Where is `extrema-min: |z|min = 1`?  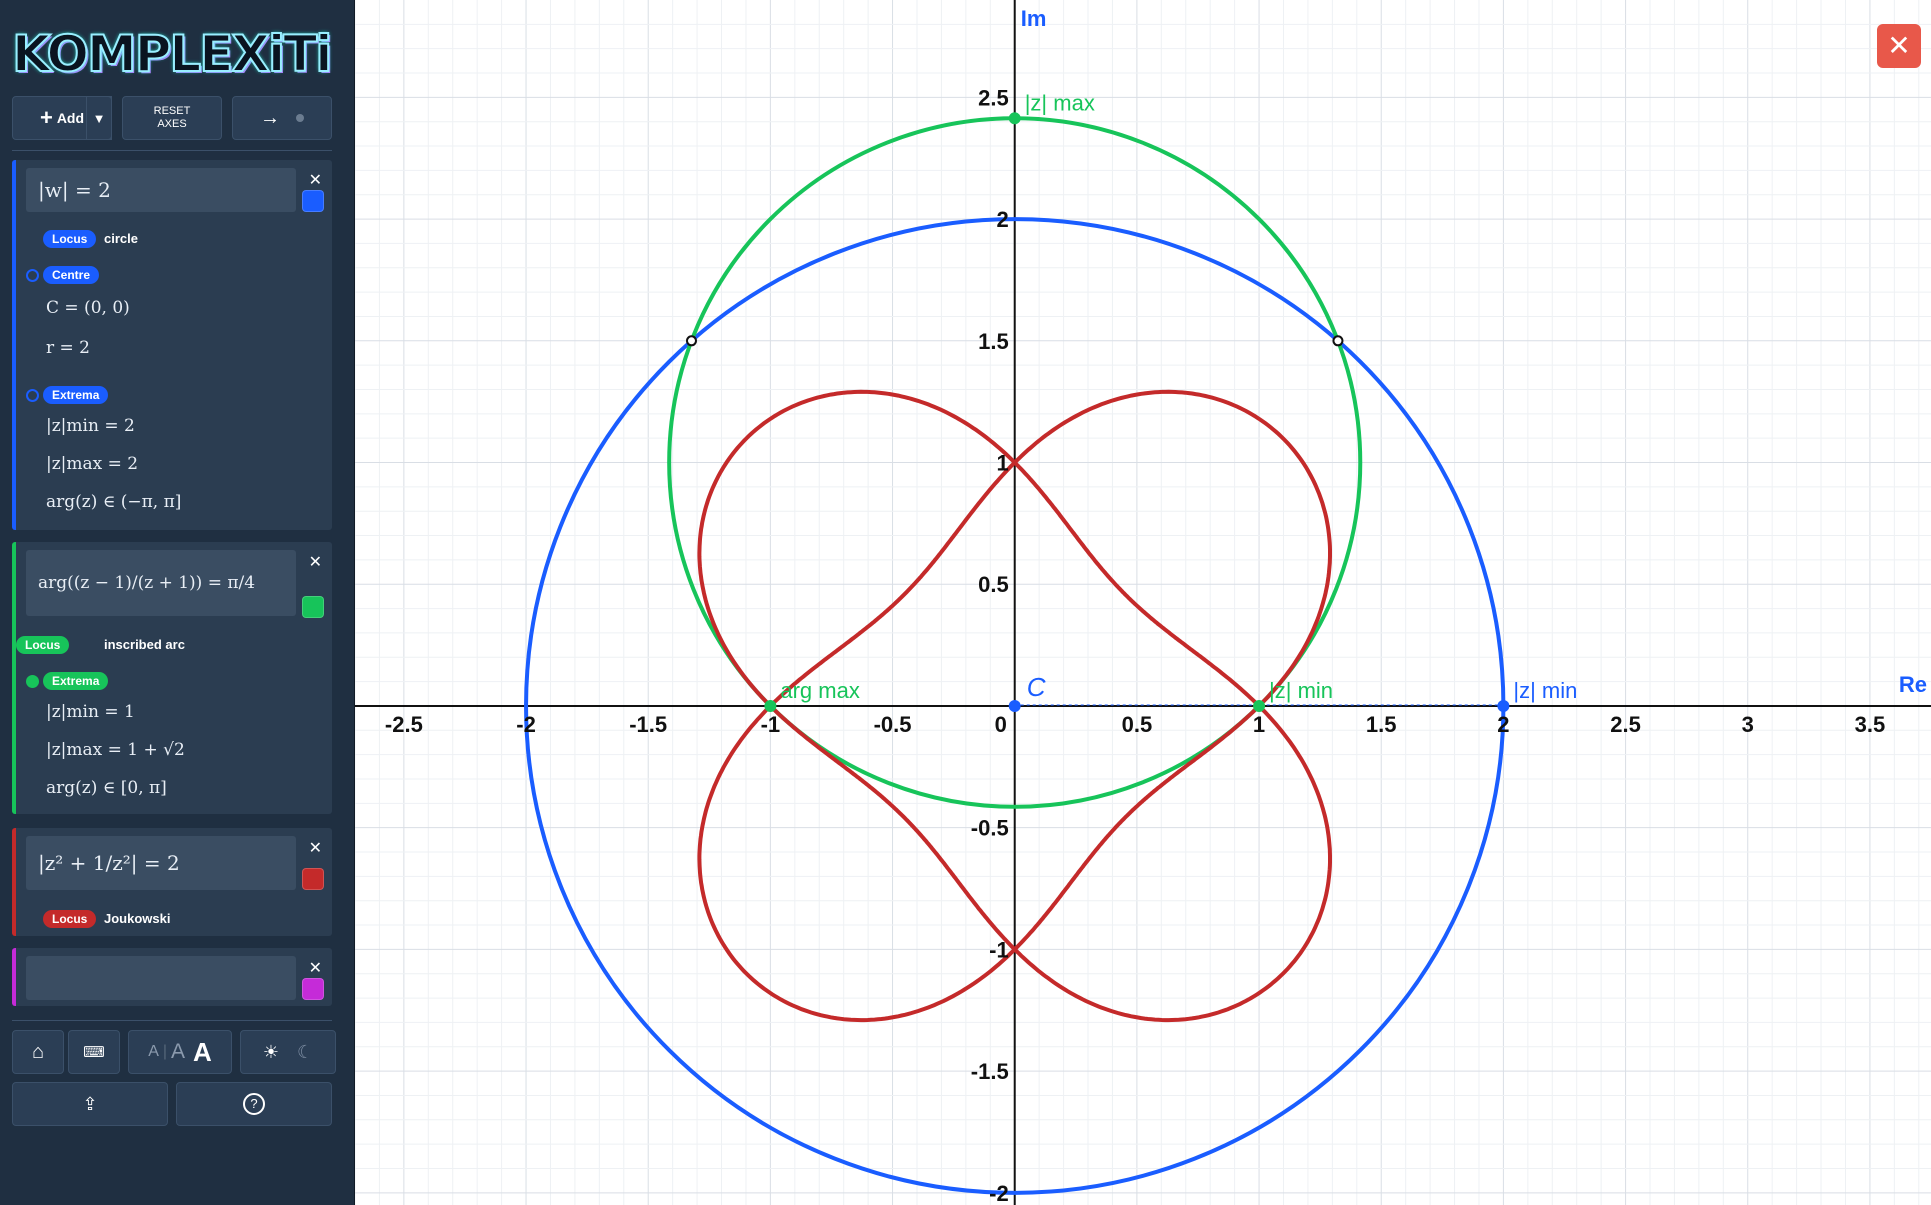 extrema-min: |z|min = 1 is located at coordinates (90, 712).